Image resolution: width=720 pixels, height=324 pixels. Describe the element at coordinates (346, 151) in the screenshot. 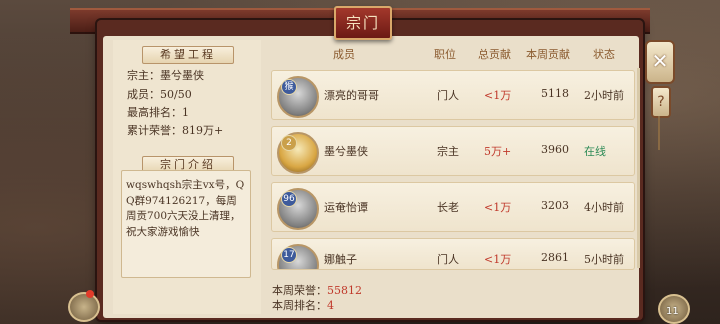

I see `member-name: 墨兮墨侠` at that location.